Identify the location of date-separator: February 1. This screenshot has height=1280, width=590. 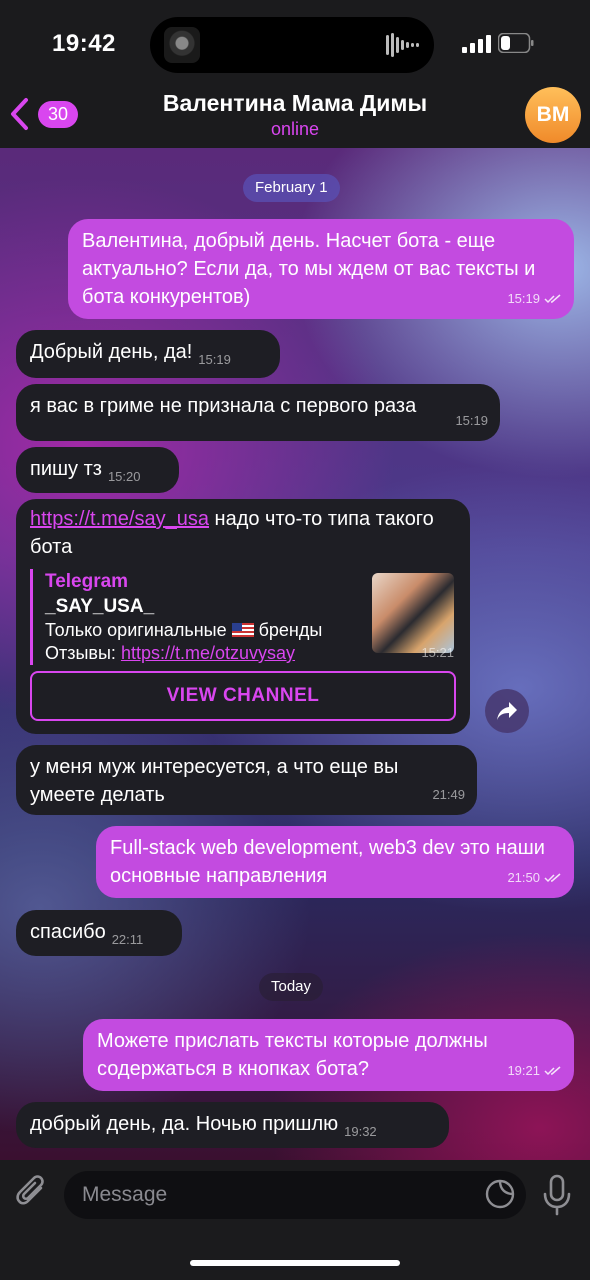
(291, 188).